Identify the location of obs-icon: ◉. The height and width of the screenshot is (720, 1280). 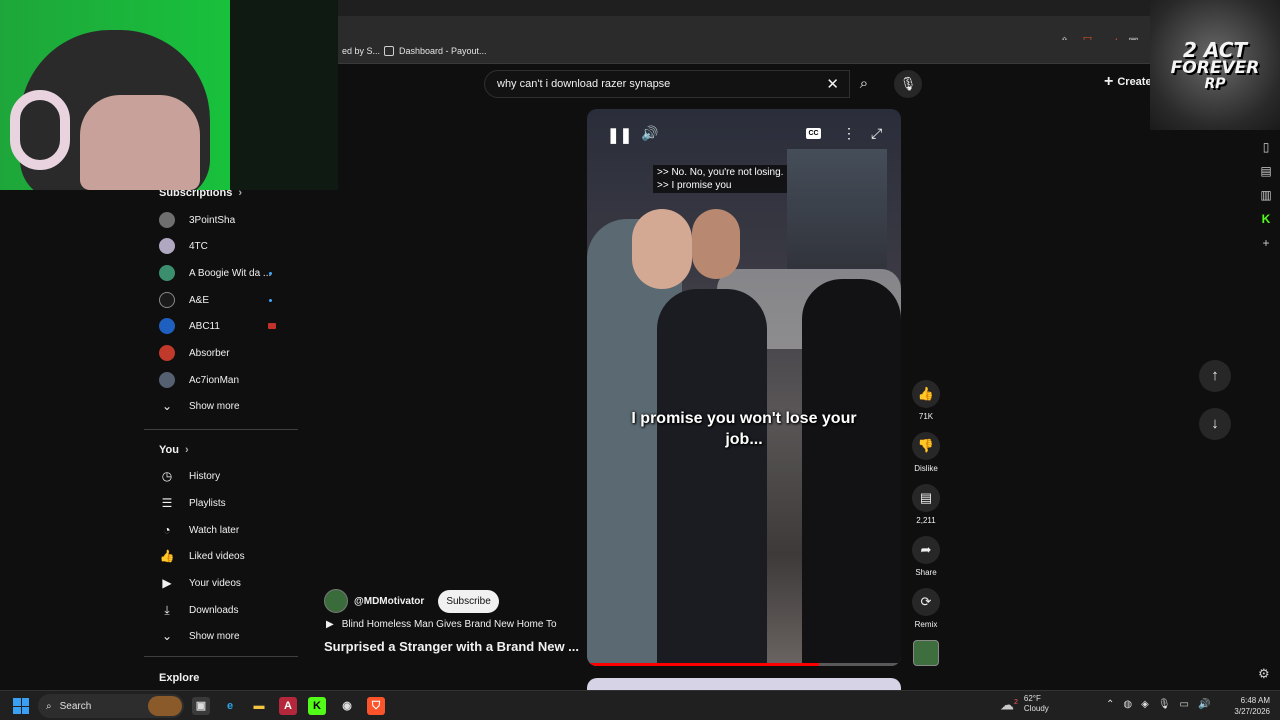
(347, 706).